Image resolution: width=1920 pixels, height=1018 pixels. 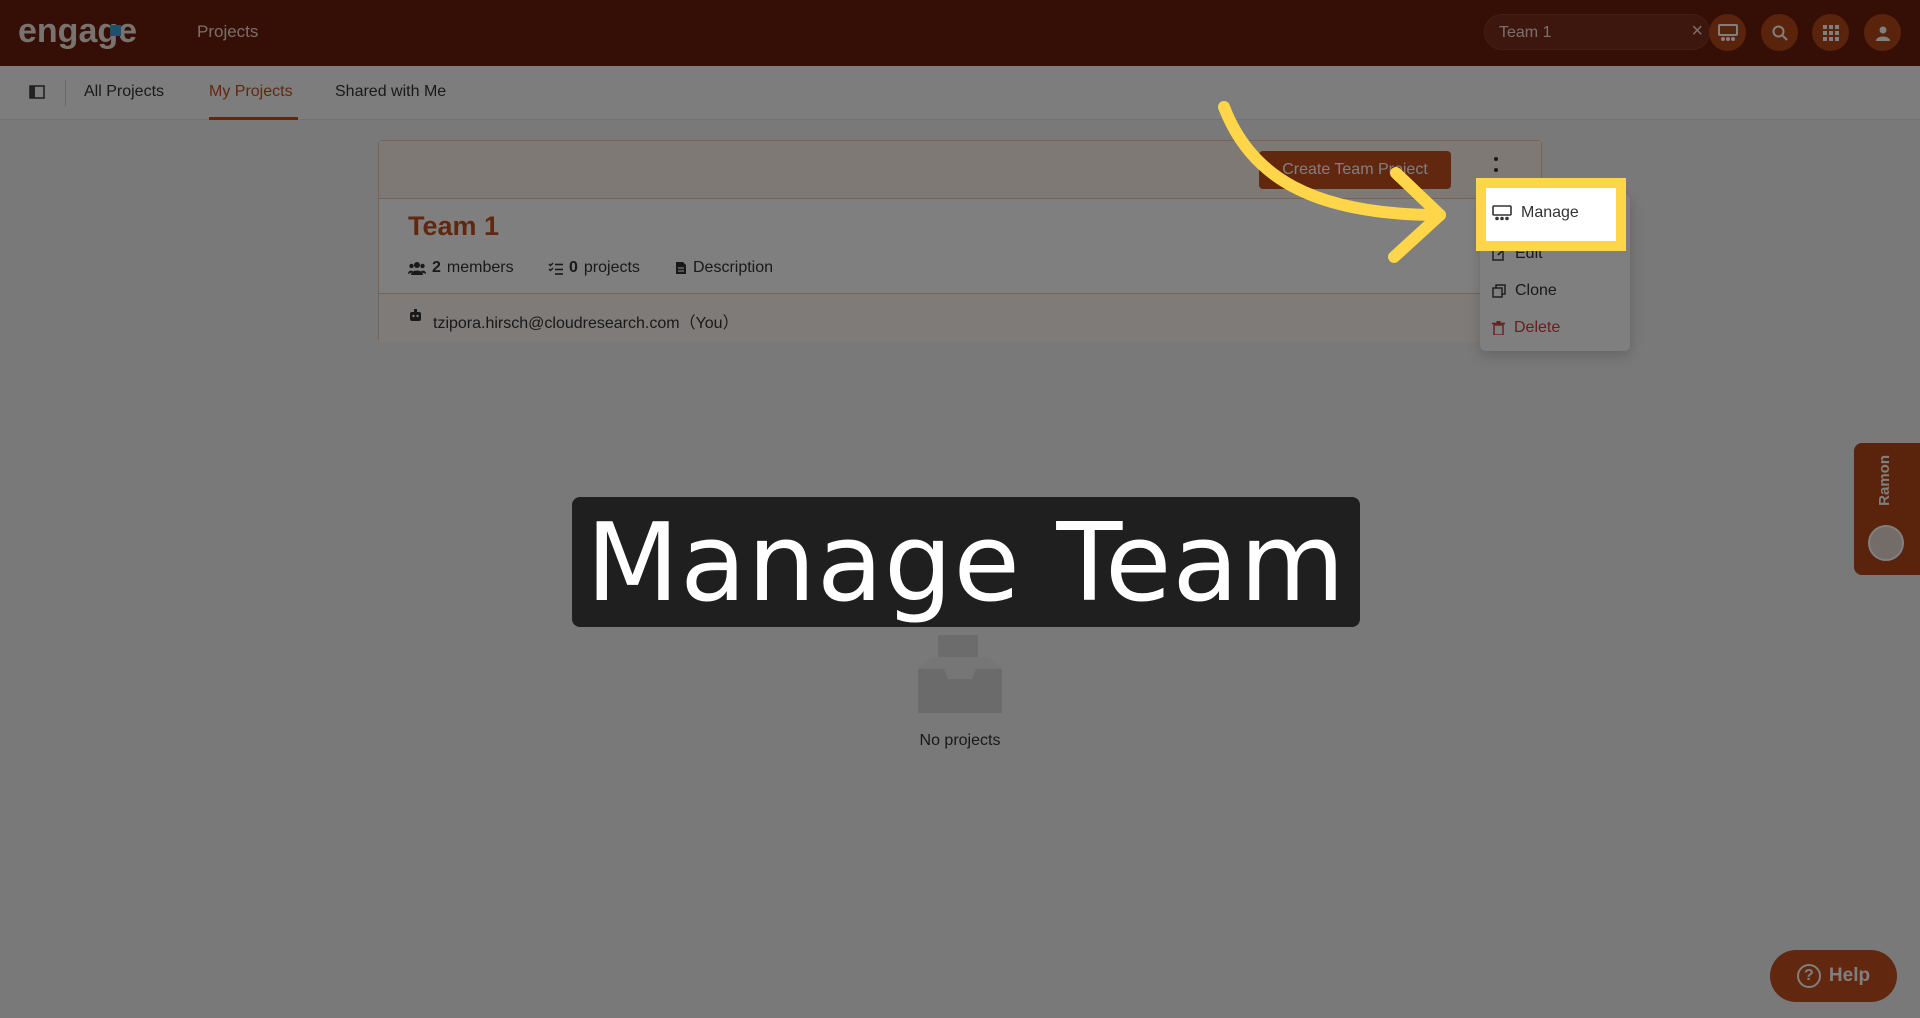 I want to click on menu-item-manage: Manage, so click(x=1535, y=213).